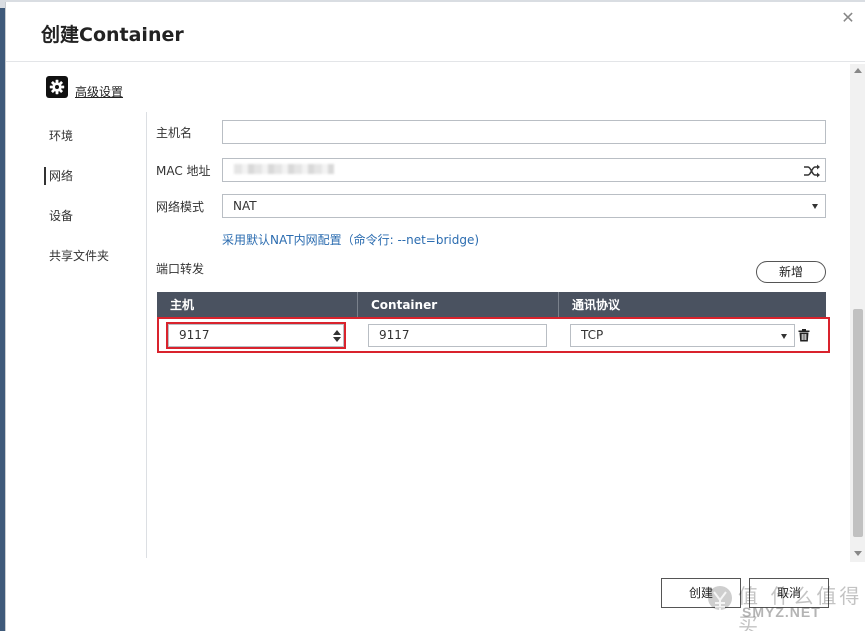 This screenshot has width=865, height=631. What do you see at coordinates (337, 336) in the screenshot?
I see `port-stepper-icon` at bounding box center [337, 336].